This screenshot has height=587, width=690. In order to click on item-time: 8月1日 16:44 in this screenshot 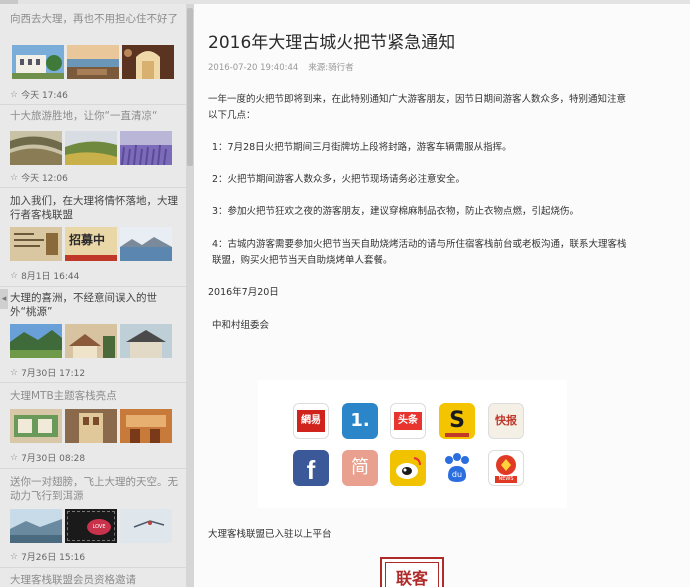, I will do `click(50, 277)`.